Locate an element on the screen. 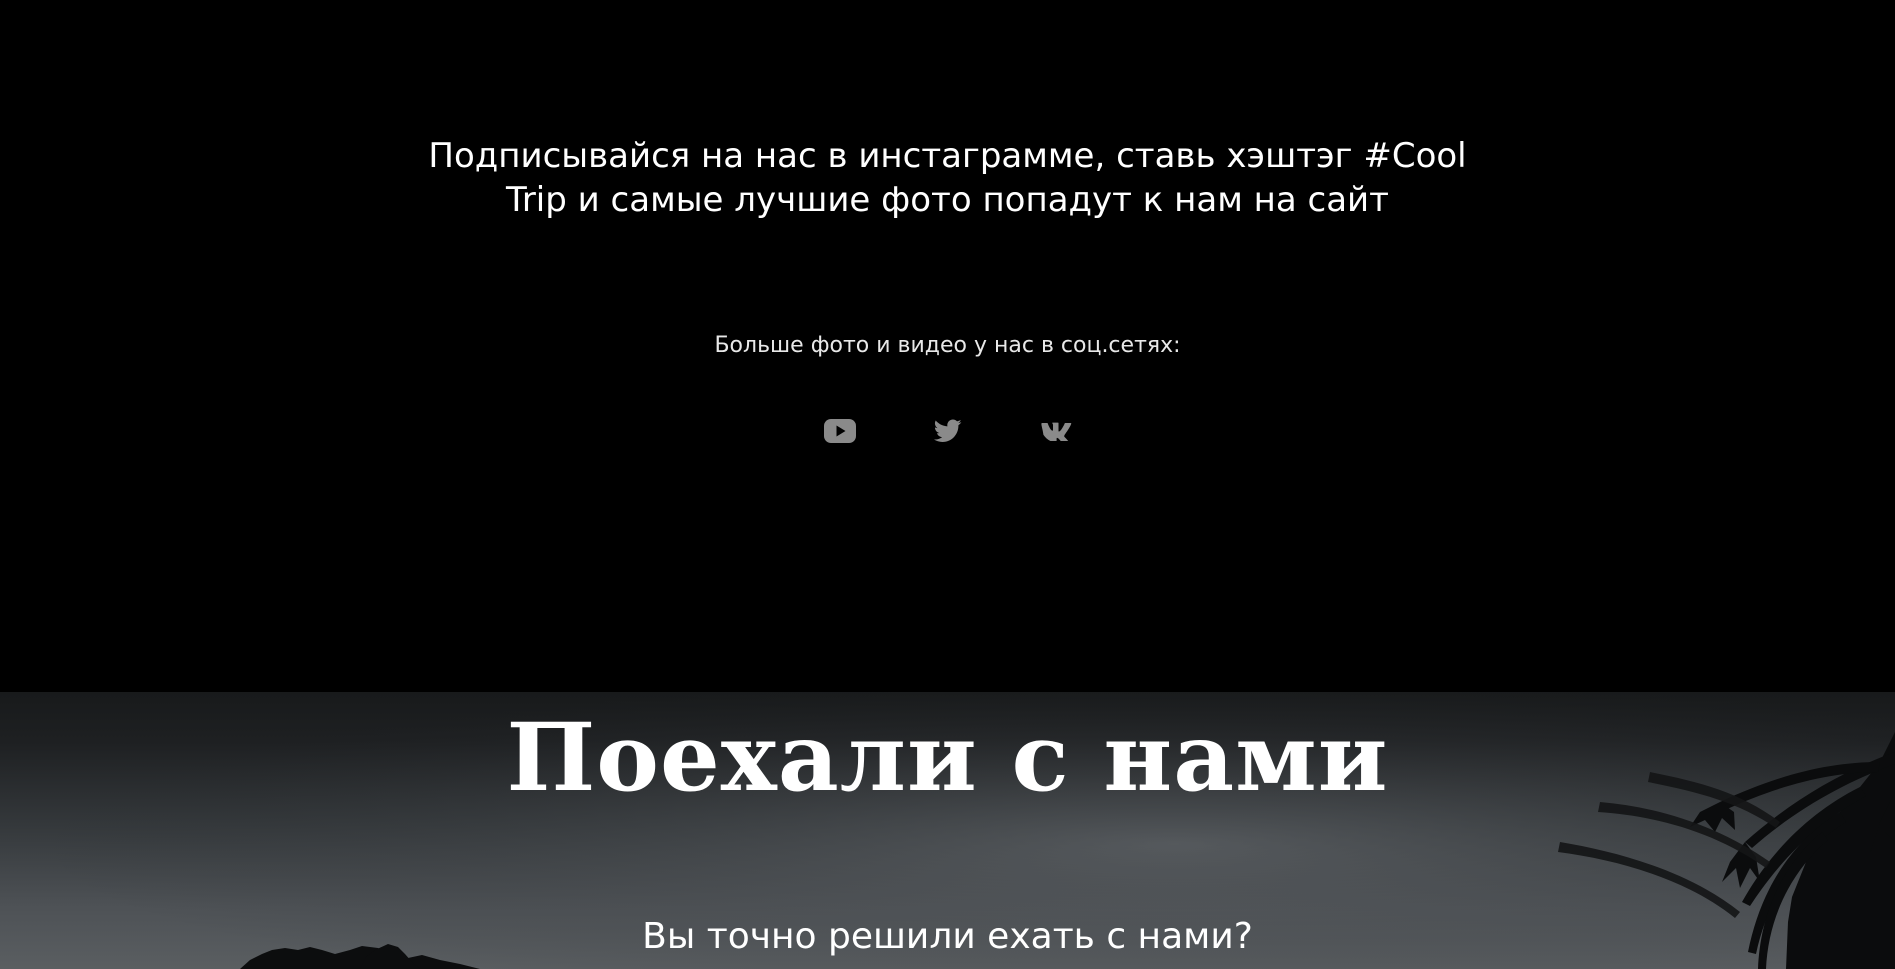 Image resolution: width=1895 pixels, height=969 pixels. twitter-link is located at coordinates (948, 431).